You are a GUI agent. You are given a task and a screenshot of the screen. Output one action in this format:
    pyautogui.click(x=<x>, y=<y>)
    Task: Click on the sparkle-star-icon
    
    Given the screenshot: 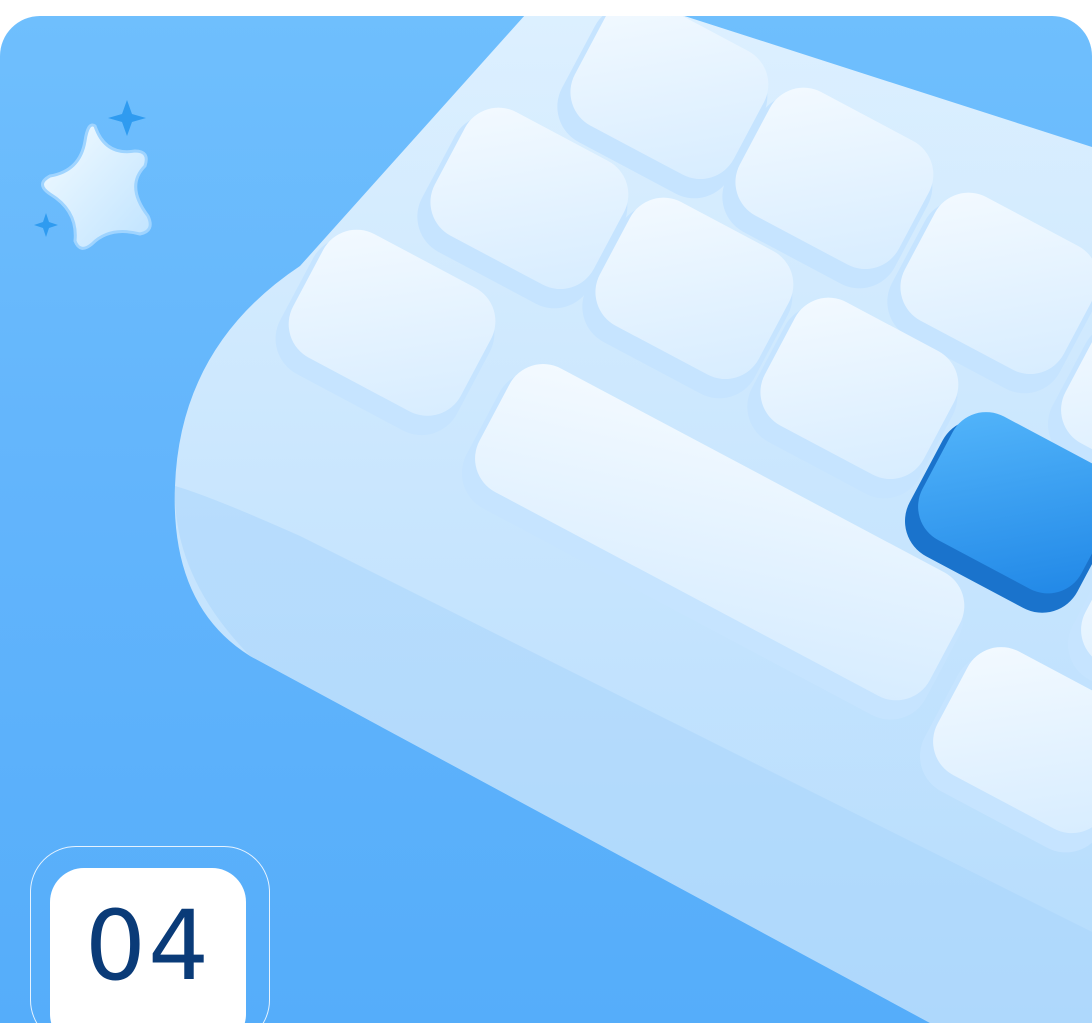 What is the action you would take?
    pyautogui.click(x=93, y=175)
    